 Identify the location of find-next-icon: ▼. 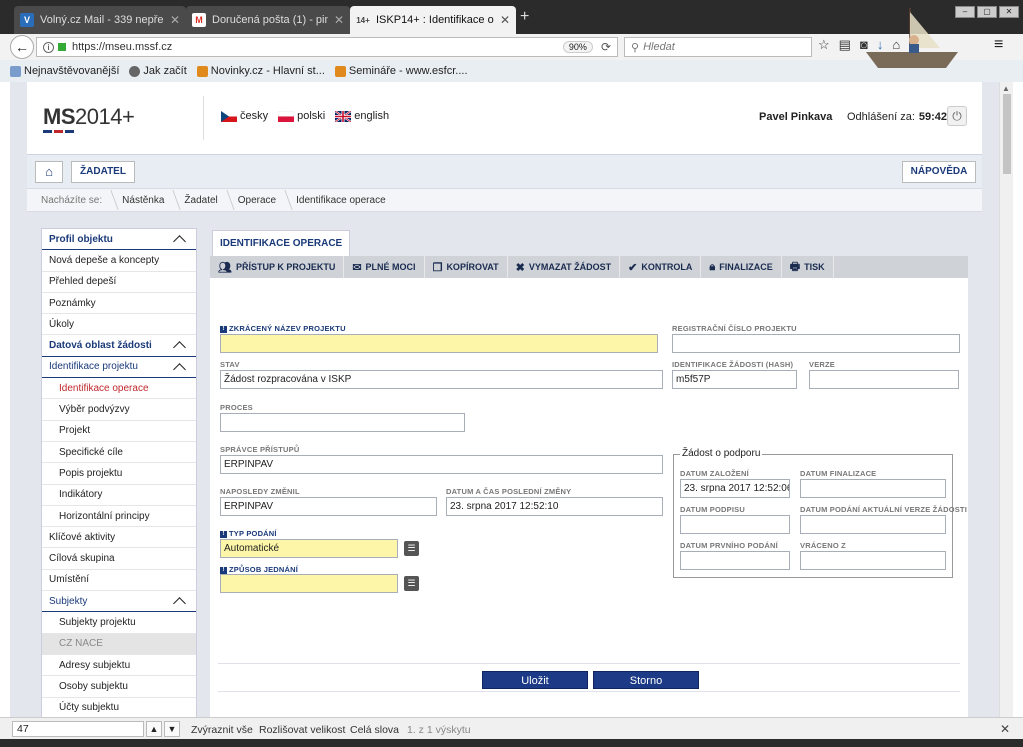
(172, 729).